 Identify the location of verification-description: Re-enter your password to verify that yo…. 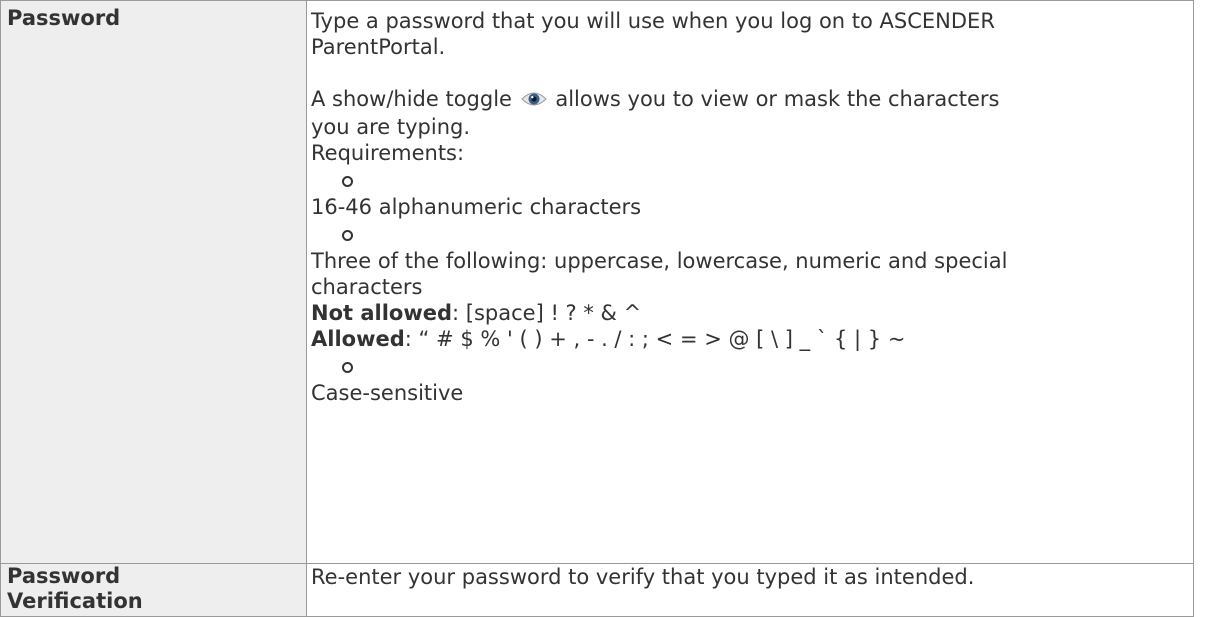
(643, 577).